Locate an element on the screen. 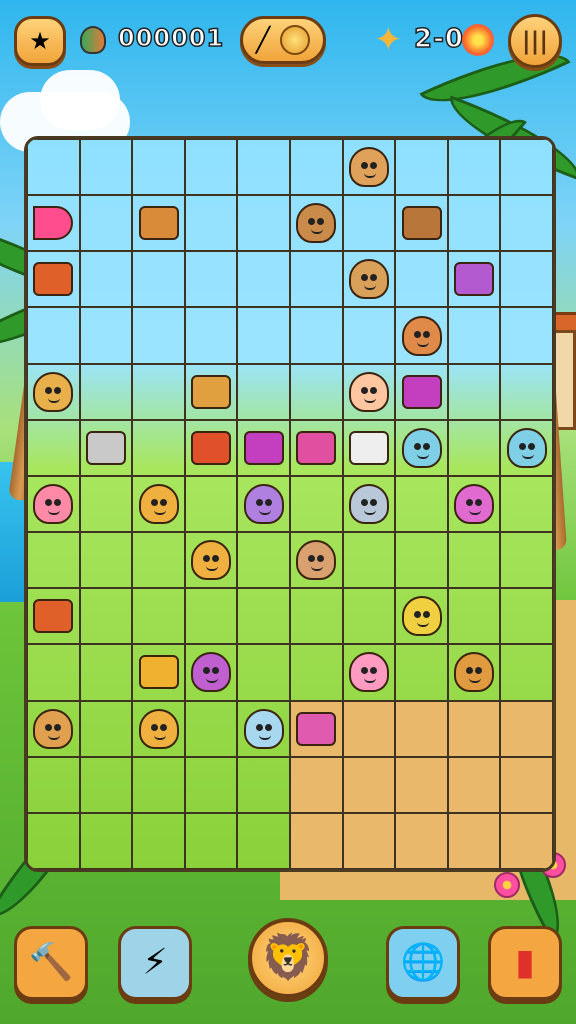  hammer-button: 🔨 is located at coordinates (51, 963).